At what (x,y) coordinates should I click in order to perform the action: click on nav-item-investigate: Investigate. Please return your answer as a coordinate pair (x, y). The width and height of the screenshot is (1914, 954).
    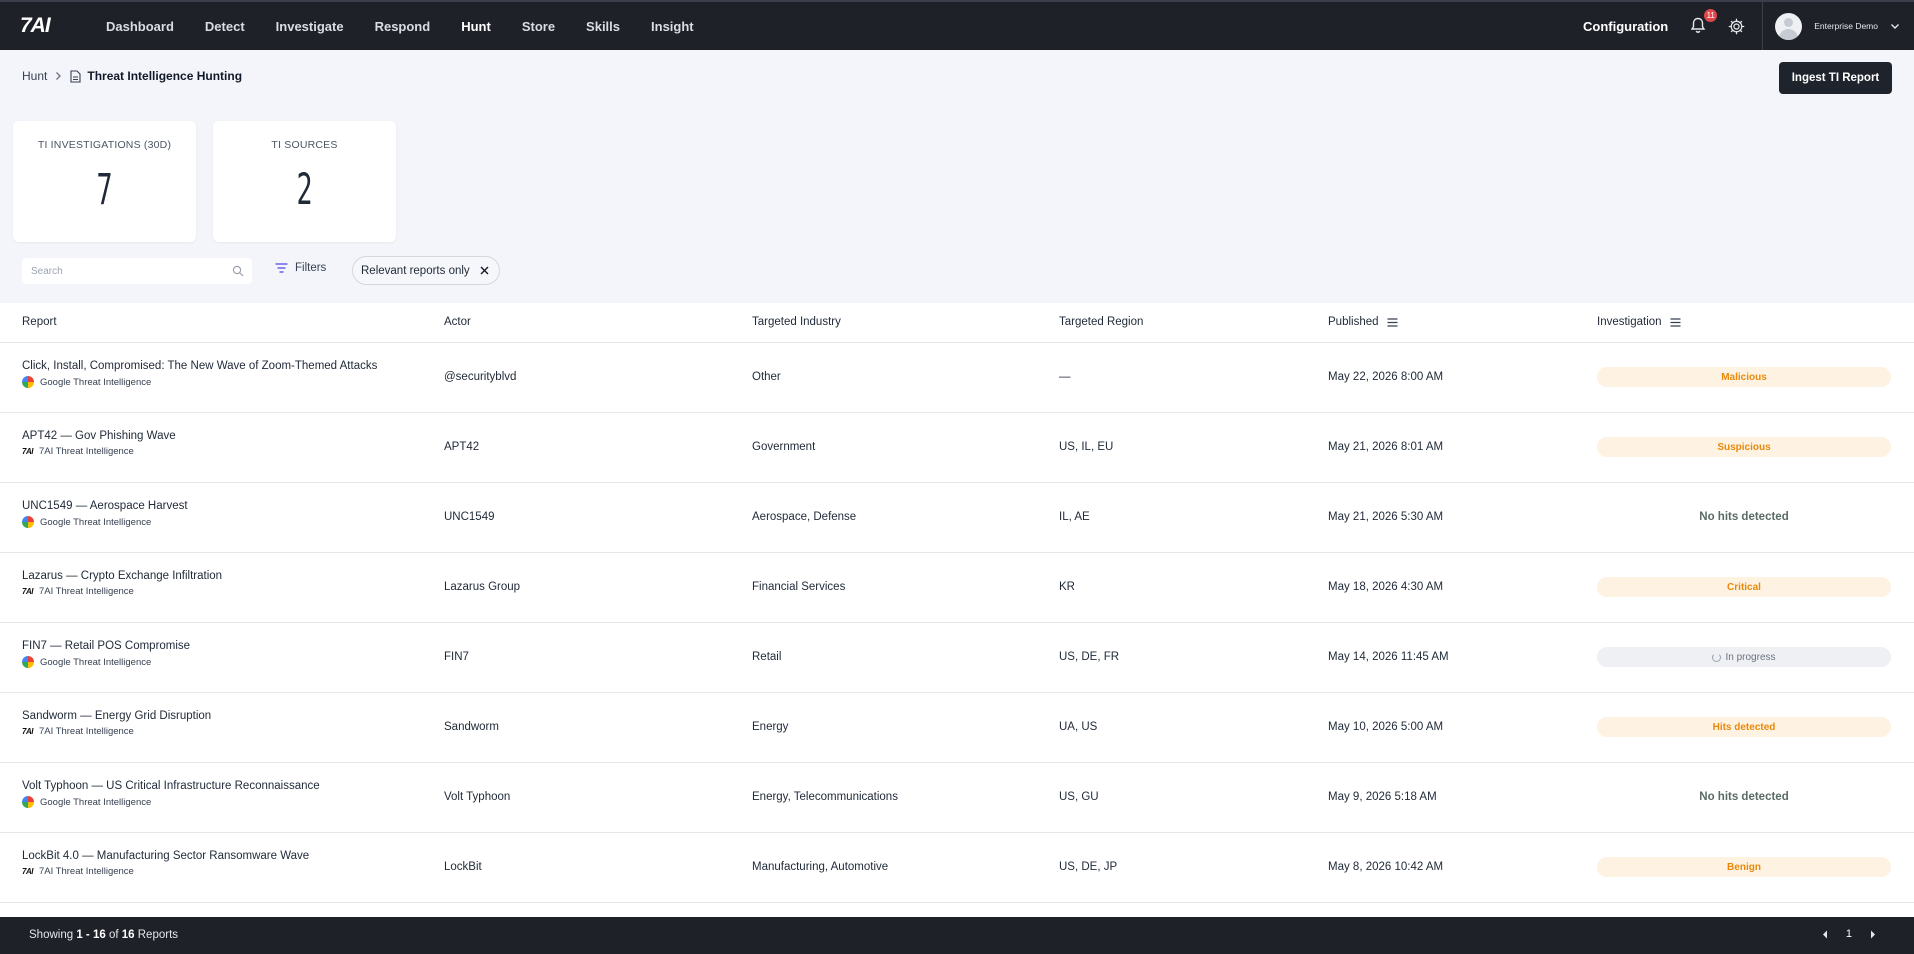
    Looking at the image, I should click on (310, 26).